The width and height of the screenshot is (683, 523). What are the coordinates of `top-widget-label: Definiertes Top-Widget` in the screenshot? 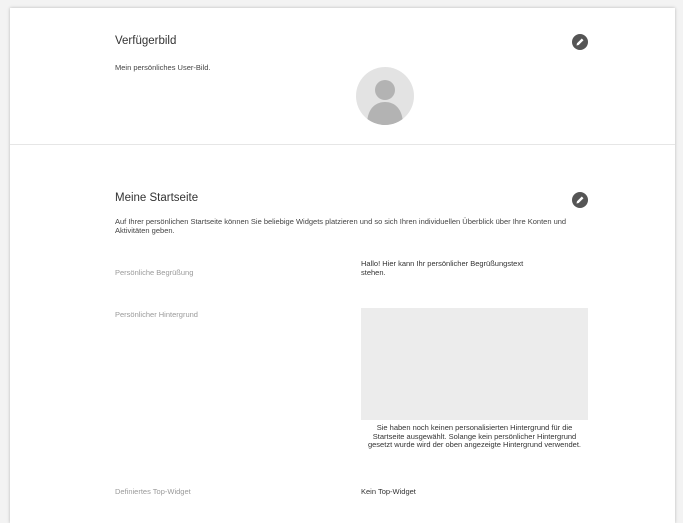 It's located at (153, 491).